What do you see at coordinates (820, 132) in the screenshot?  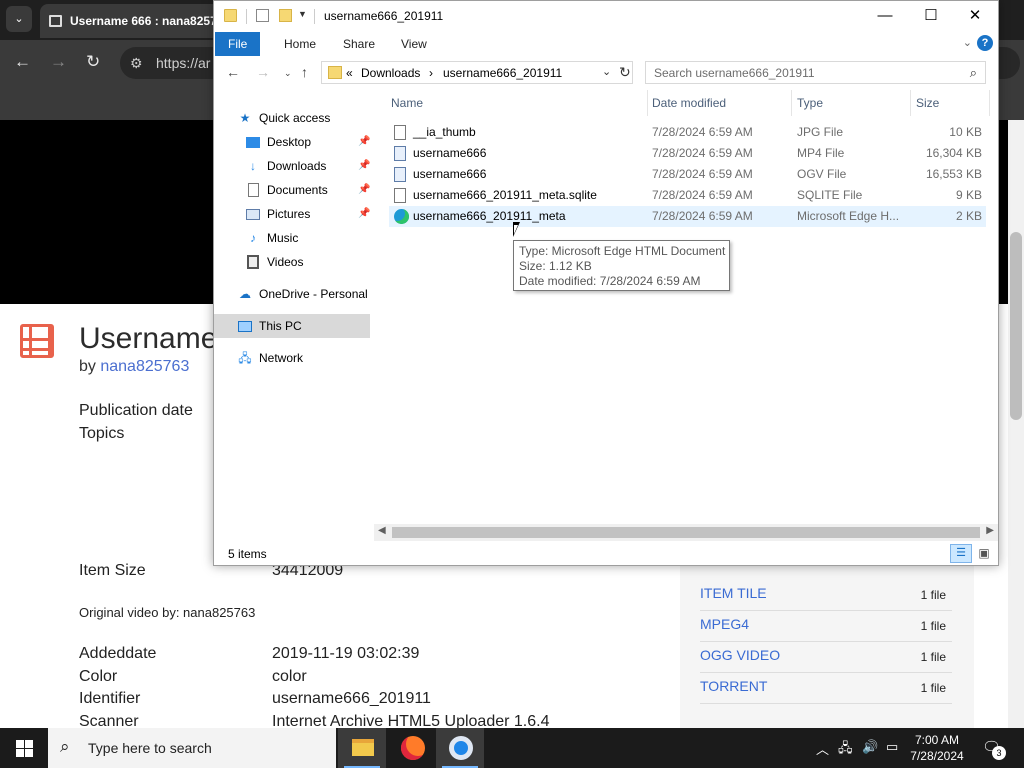 I see `file-type: JPG File` at bounding box center [820, 132].